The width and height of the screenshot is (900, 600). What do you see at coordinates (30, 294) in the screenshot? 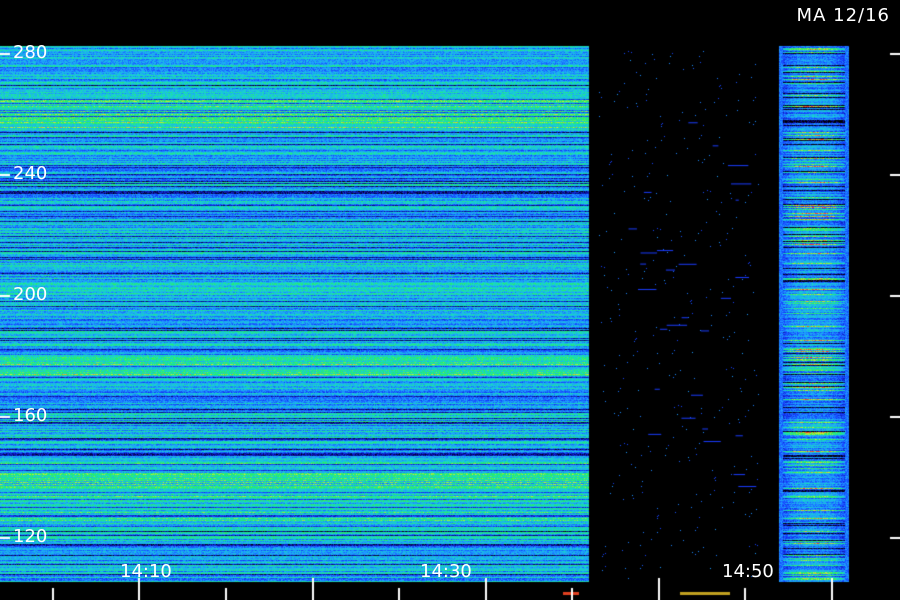
I see `y-tick-label-200: 200` at bounding box center [30, 294].